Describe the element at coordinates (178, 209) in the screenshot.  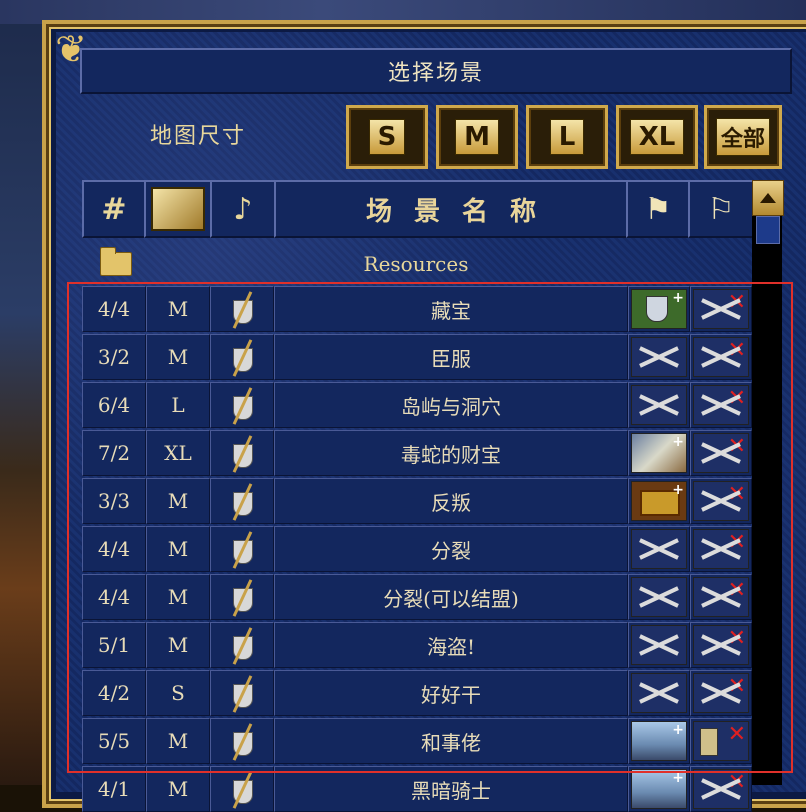
I see `sort-size-button` at that location.